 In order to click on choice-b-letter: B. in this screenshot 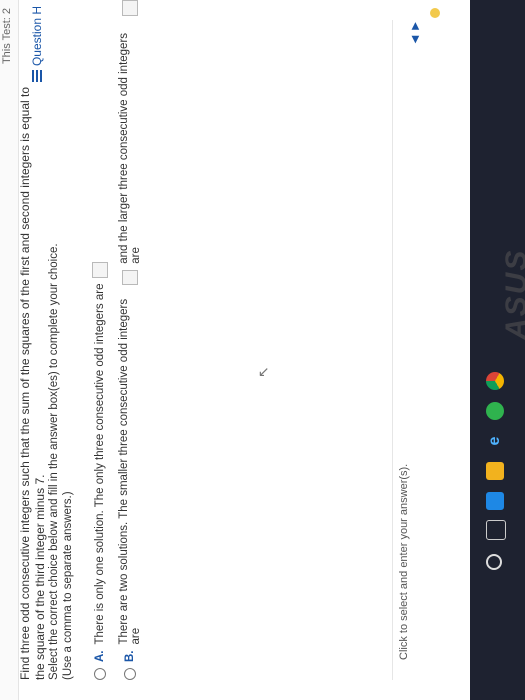, I will do `click(130, 656)`.